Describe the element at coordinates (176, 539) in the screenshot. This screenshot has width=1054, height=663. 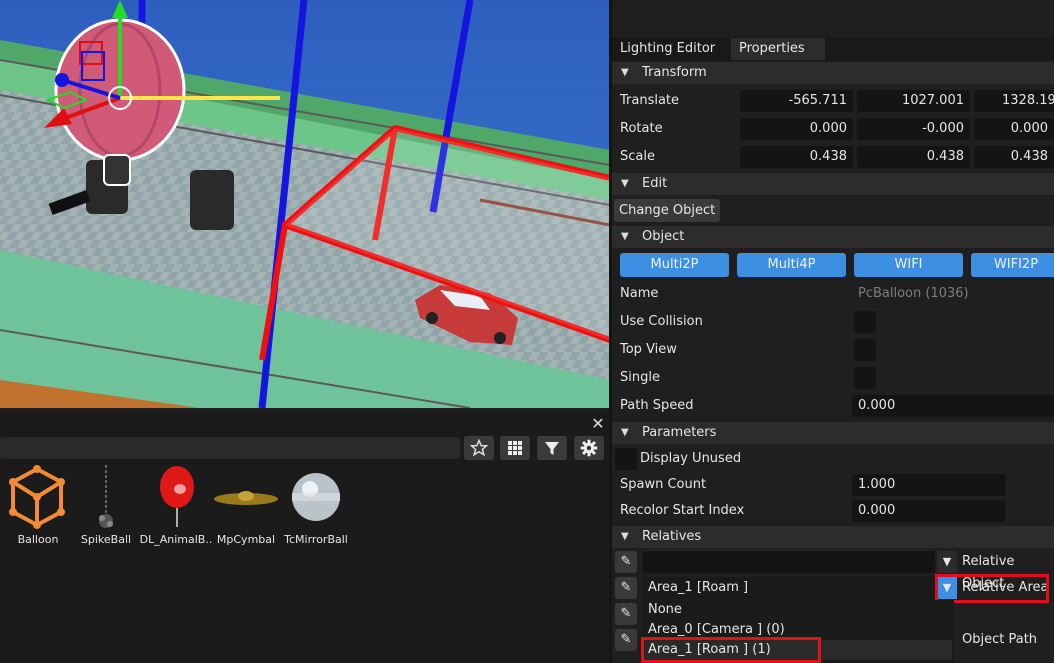
I see `asset-label: DL_AnimalB..` at that location.